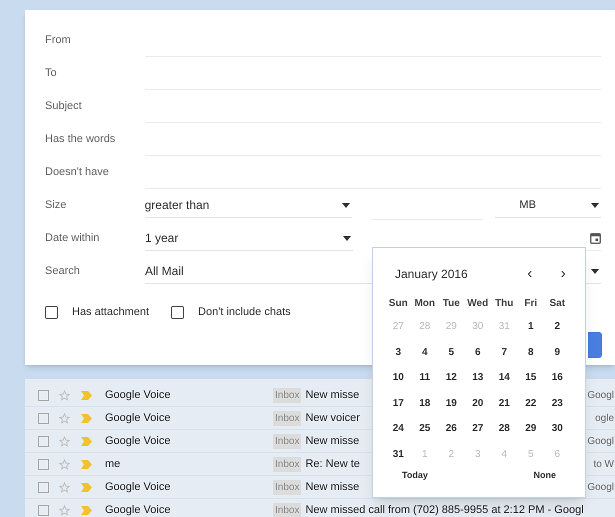  Describe the element at coordinates (531, 352) in the screenshot. I see `calendar-day: 8` at that location.